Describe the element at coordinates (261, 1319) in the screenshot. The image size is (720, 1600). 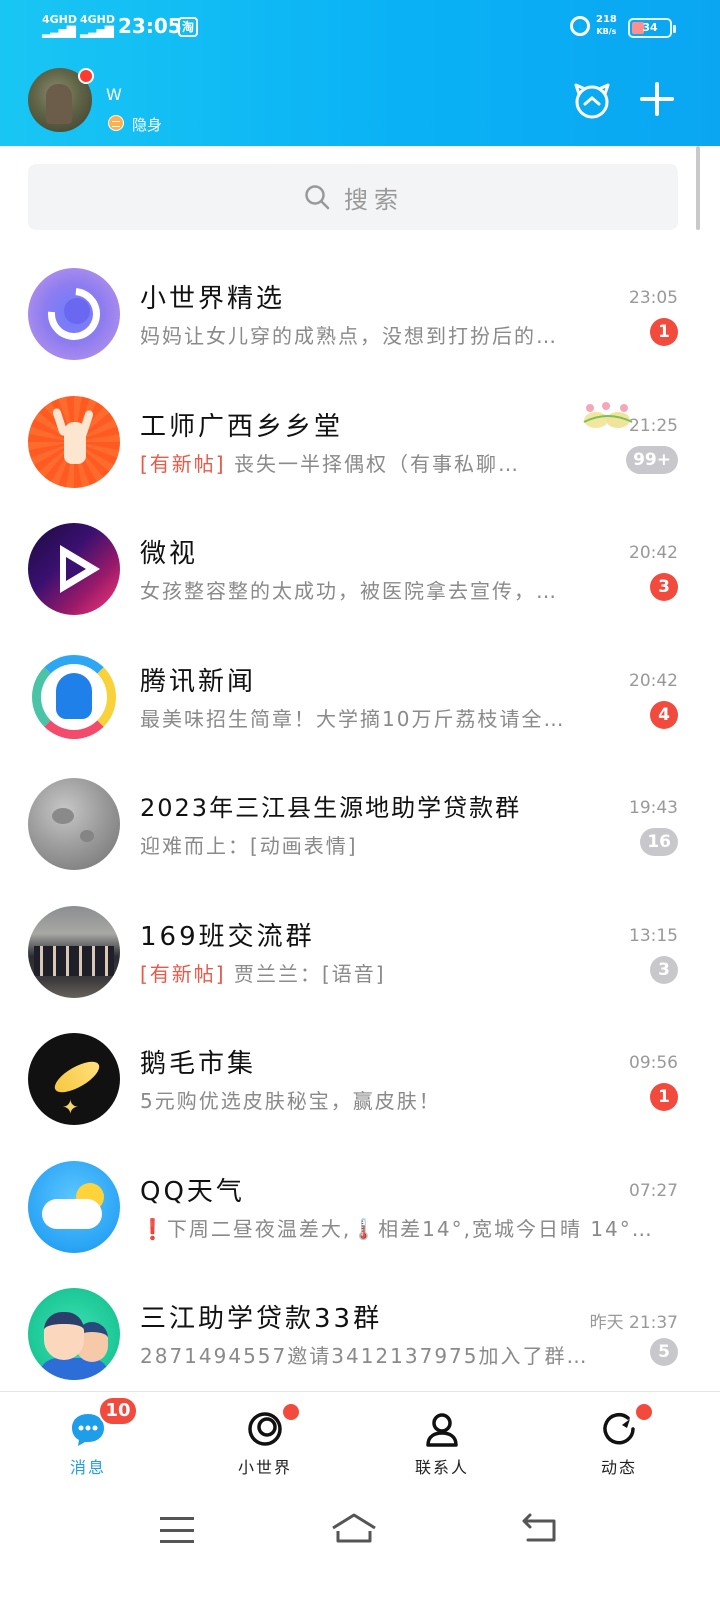
I see `conversation-name: 三江助学贷款33群` at that location.